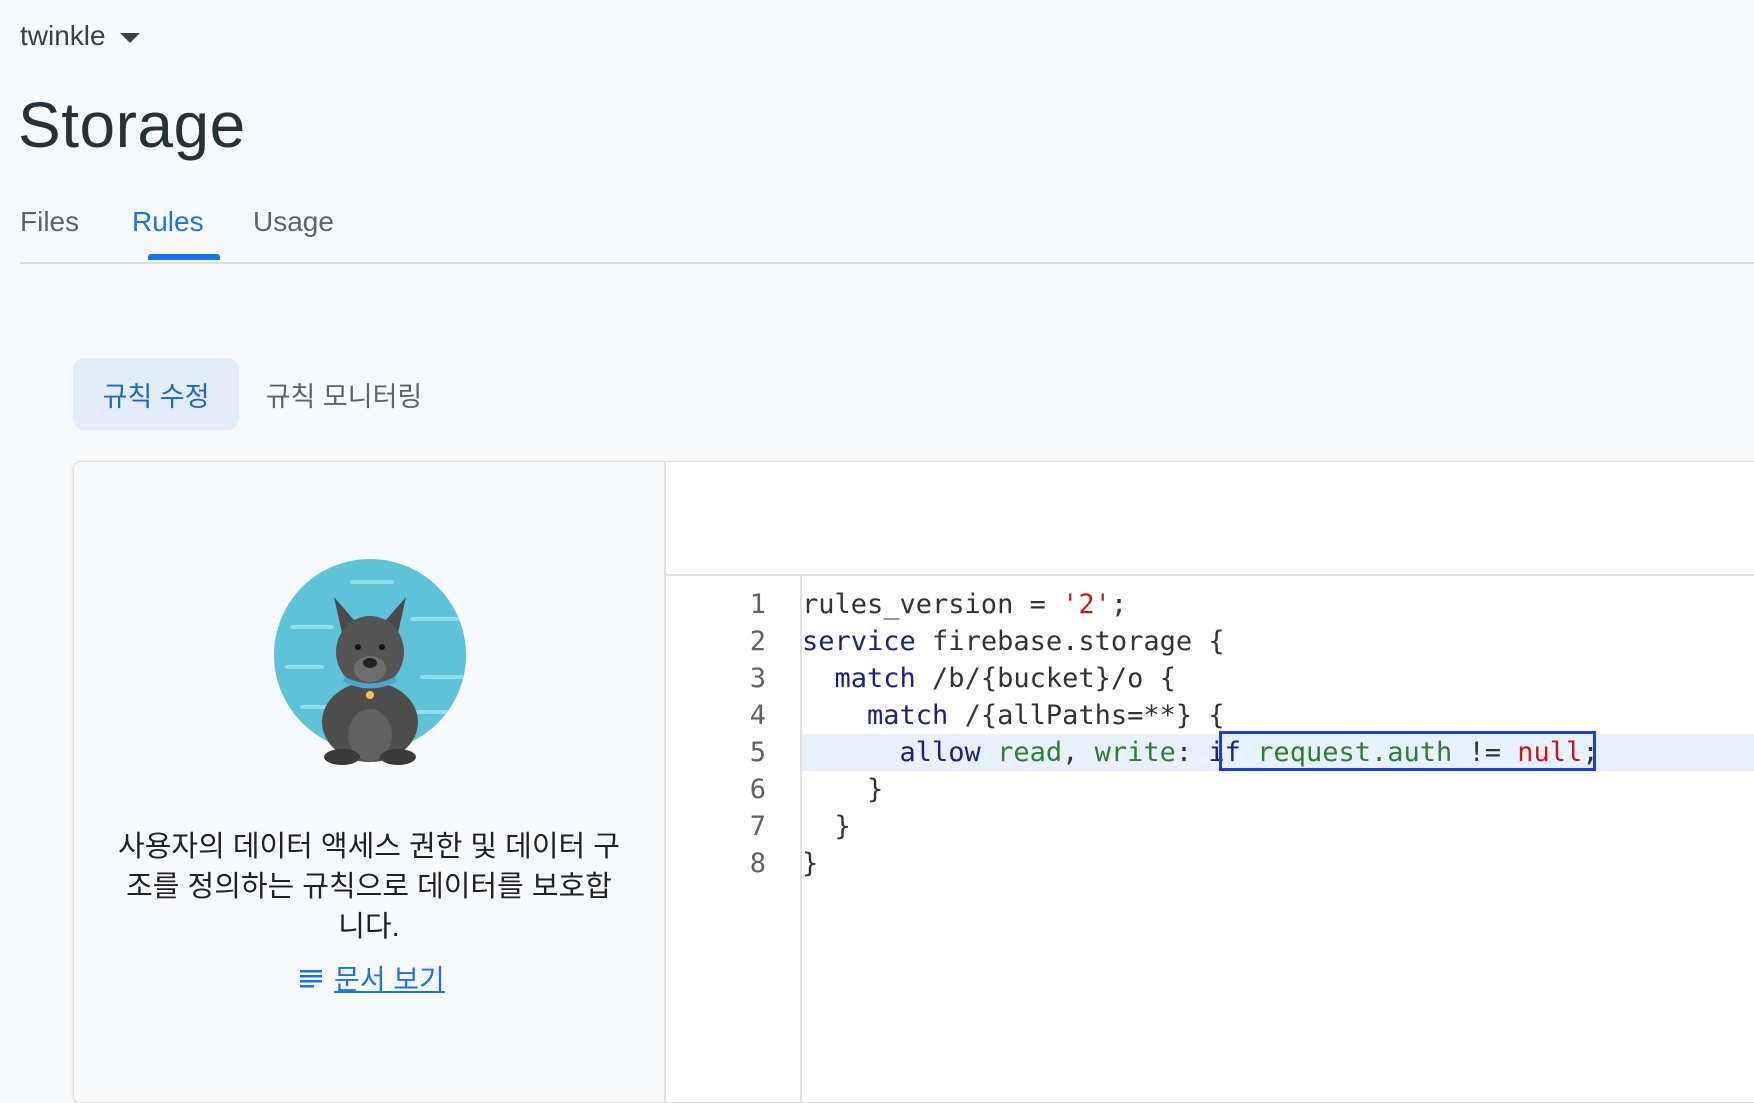 This screenshot has width=1754, height=1103. Describe the element at coordinates (168, 222) in the screenshot. I see `tab-rules: Rules` at that location.